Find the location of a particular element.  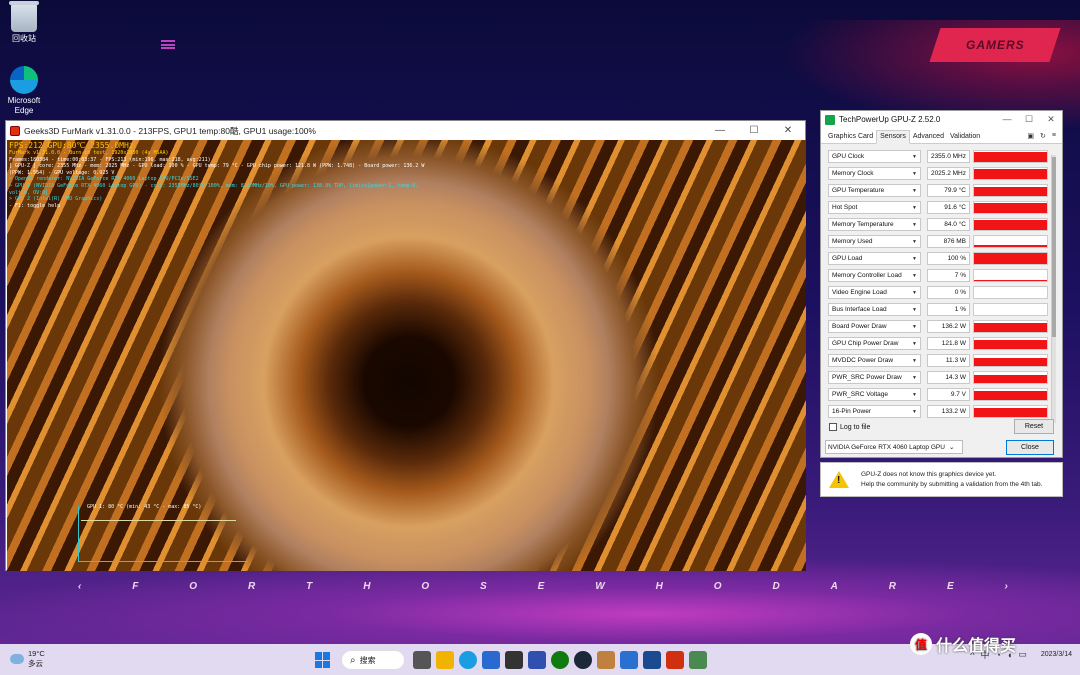

sensor-name-dropdown: Memory Used is located at coordinates (874, 241).